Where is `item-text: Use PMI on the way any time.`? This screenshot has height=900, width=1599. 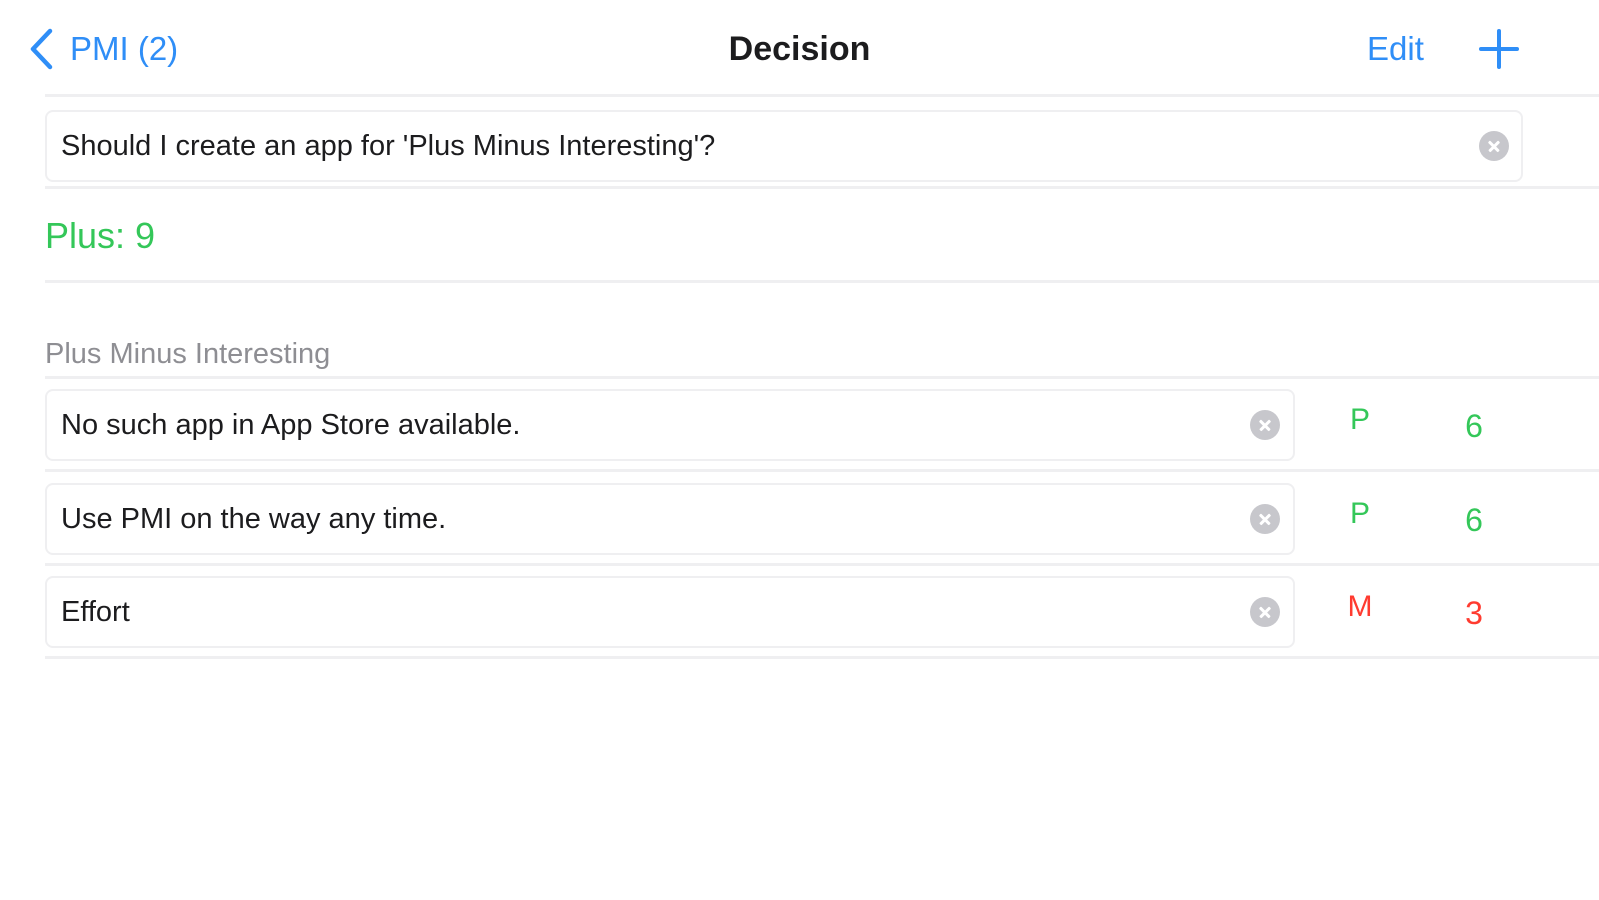 item-text: Use PMI on the way any time. is located at coordinates (254, 518).